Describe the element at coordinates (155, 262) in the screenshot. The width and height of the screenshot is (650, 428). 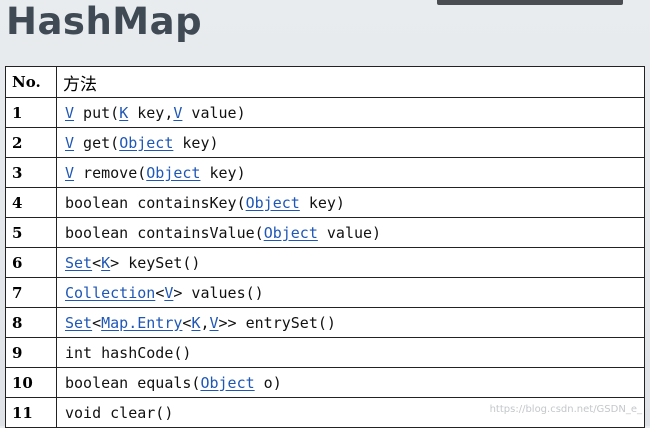
I see `signature-text: > keySet()` at that location.